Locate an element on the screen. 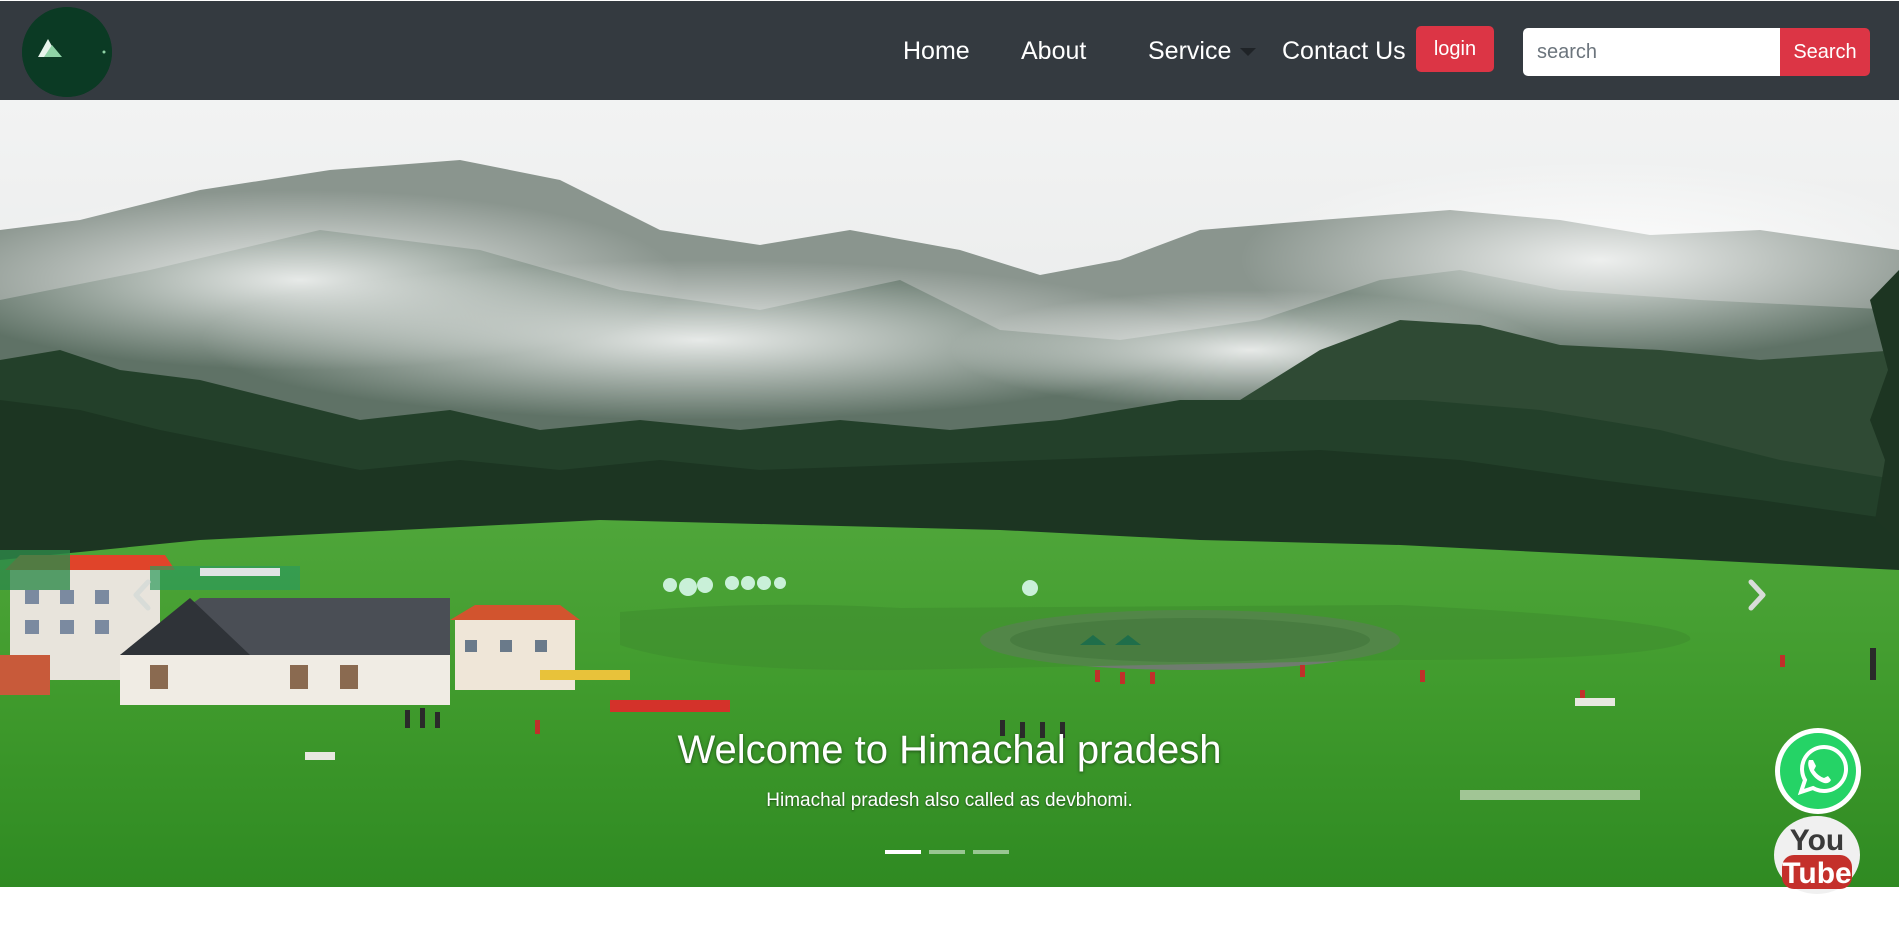 This screenshot has width=1899, height=930. whatsapp-icon is located at coordinates (1818, 771).